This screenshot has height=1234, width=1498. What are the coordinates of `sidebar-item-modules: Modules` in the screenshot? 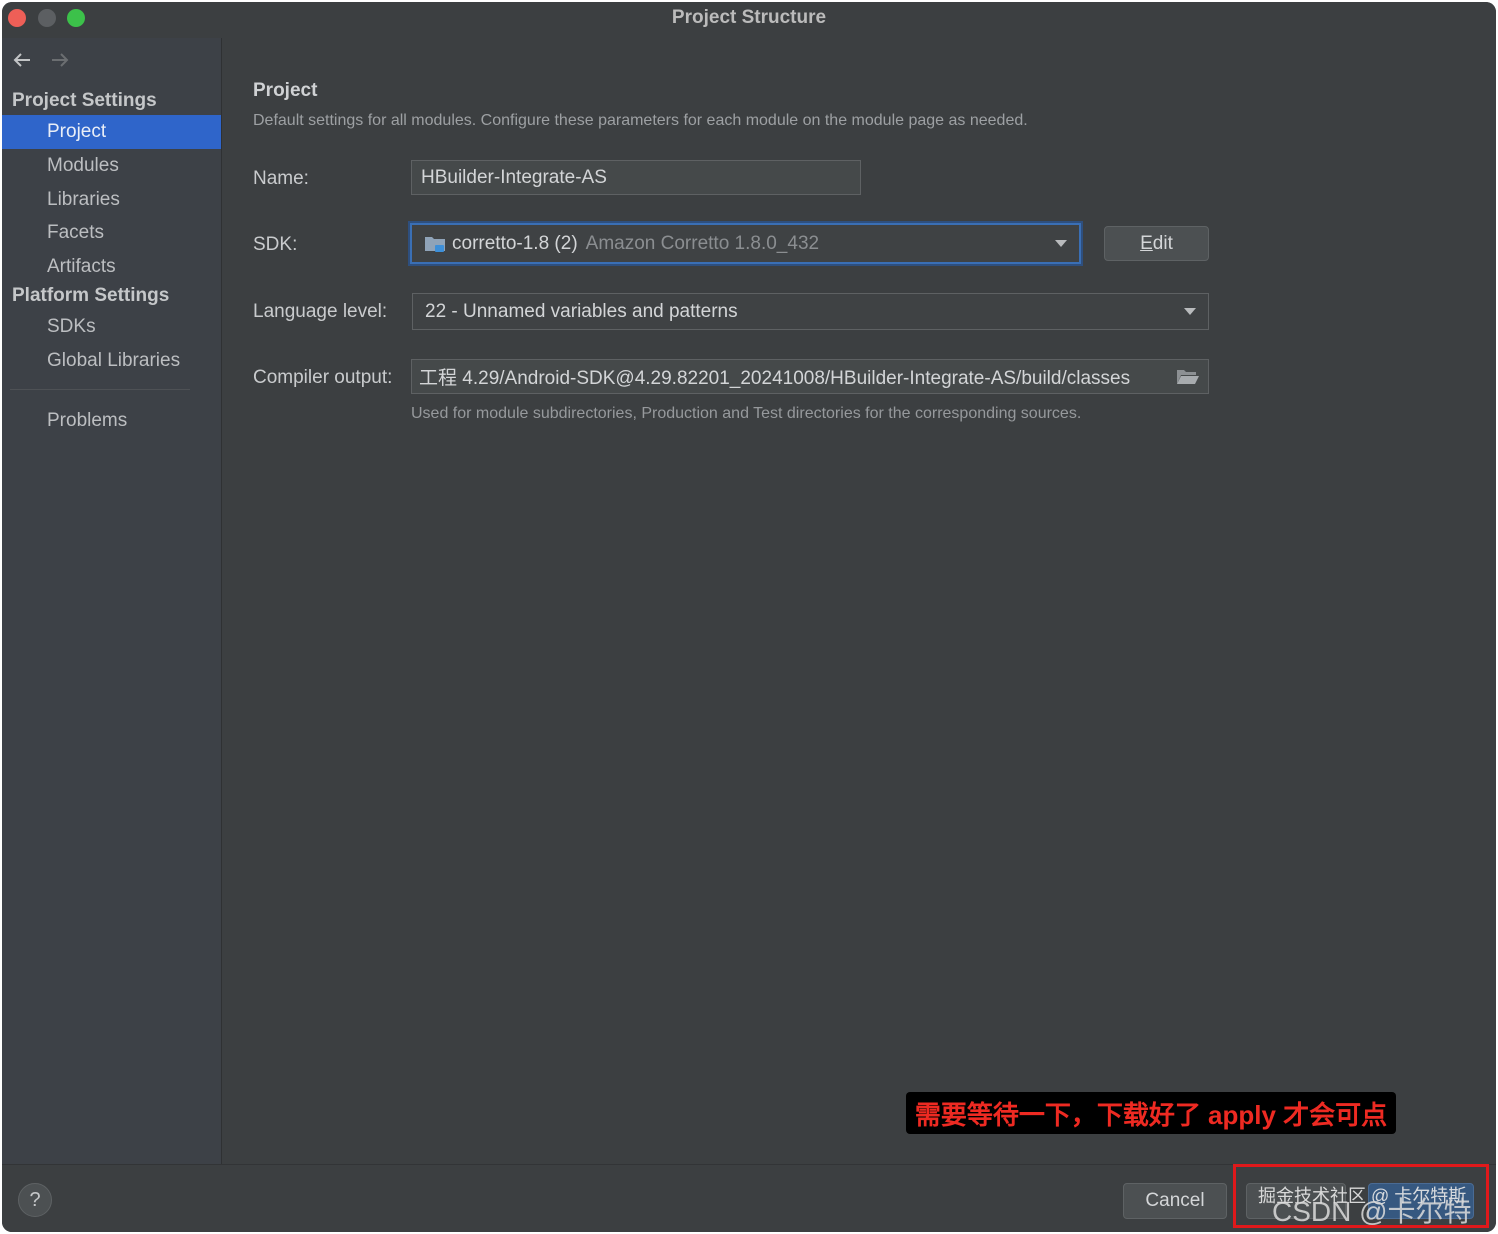 It's located at (111, 166).